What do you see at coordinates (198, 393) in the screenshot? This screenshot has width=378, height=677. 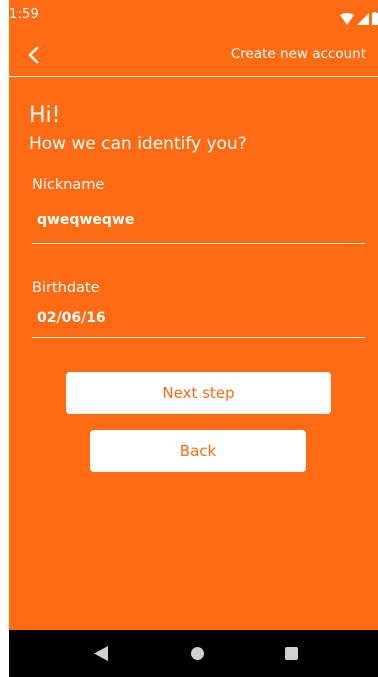 I see `next-step-button: Next step` at bounding box center [198, 393].